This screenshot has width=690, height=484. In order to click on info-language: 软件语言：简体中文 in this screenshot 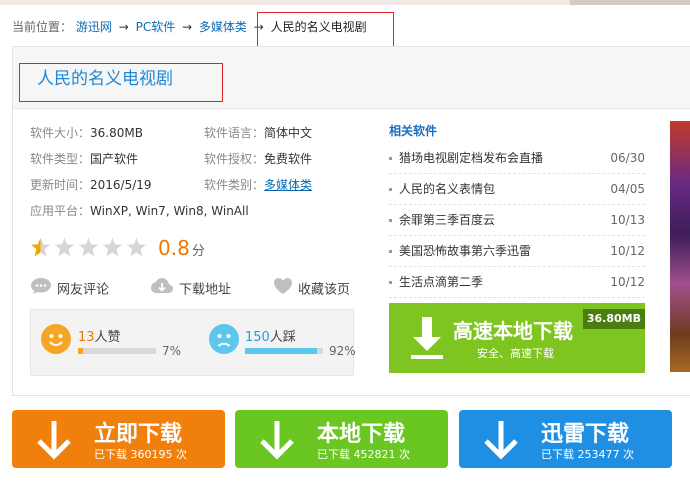, I will do `click(258, 133)`.